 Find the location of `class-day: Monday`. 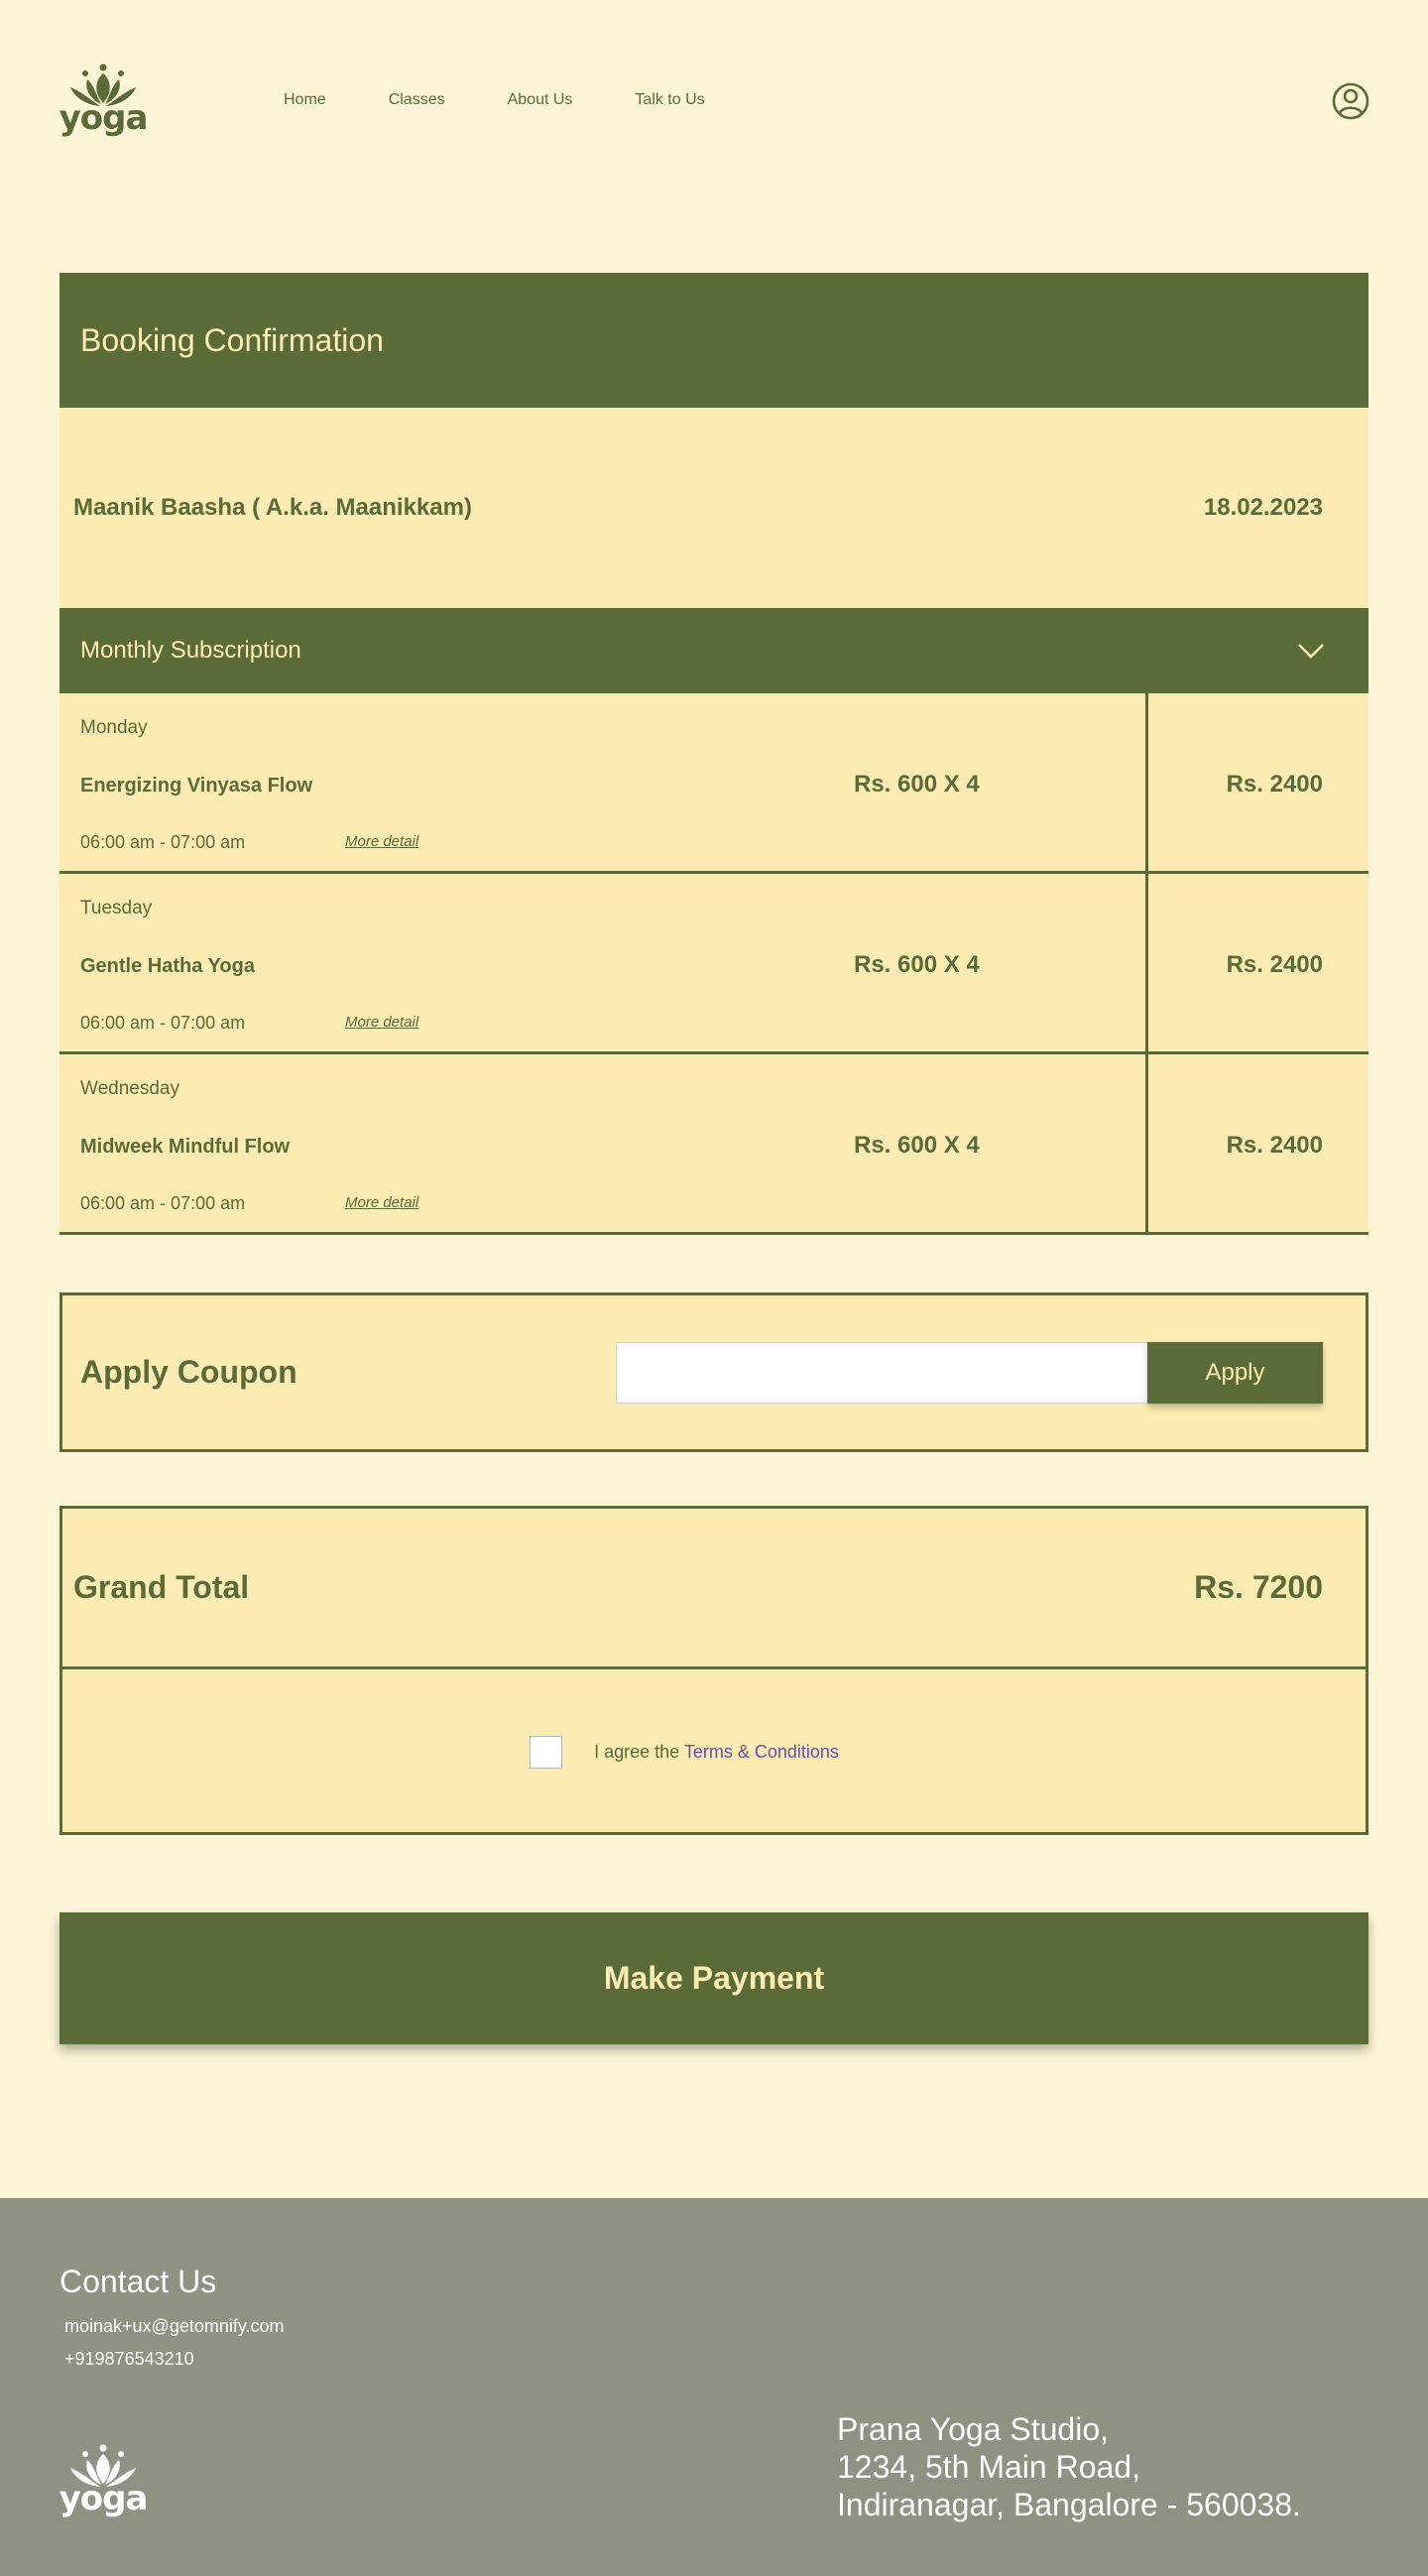

class-day: Monday is located at coordinates (114, 727).